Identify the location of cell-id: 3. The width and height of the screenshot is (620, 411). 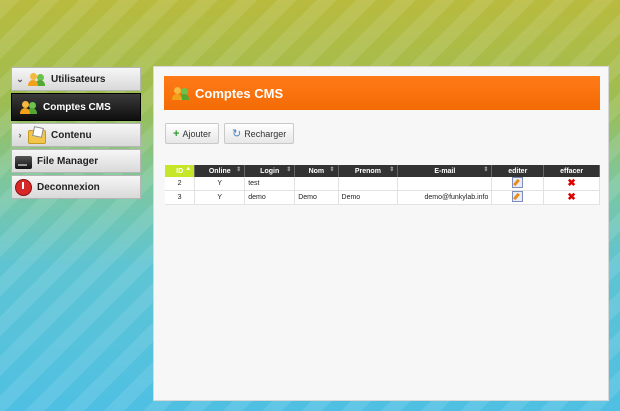
(180, 197).